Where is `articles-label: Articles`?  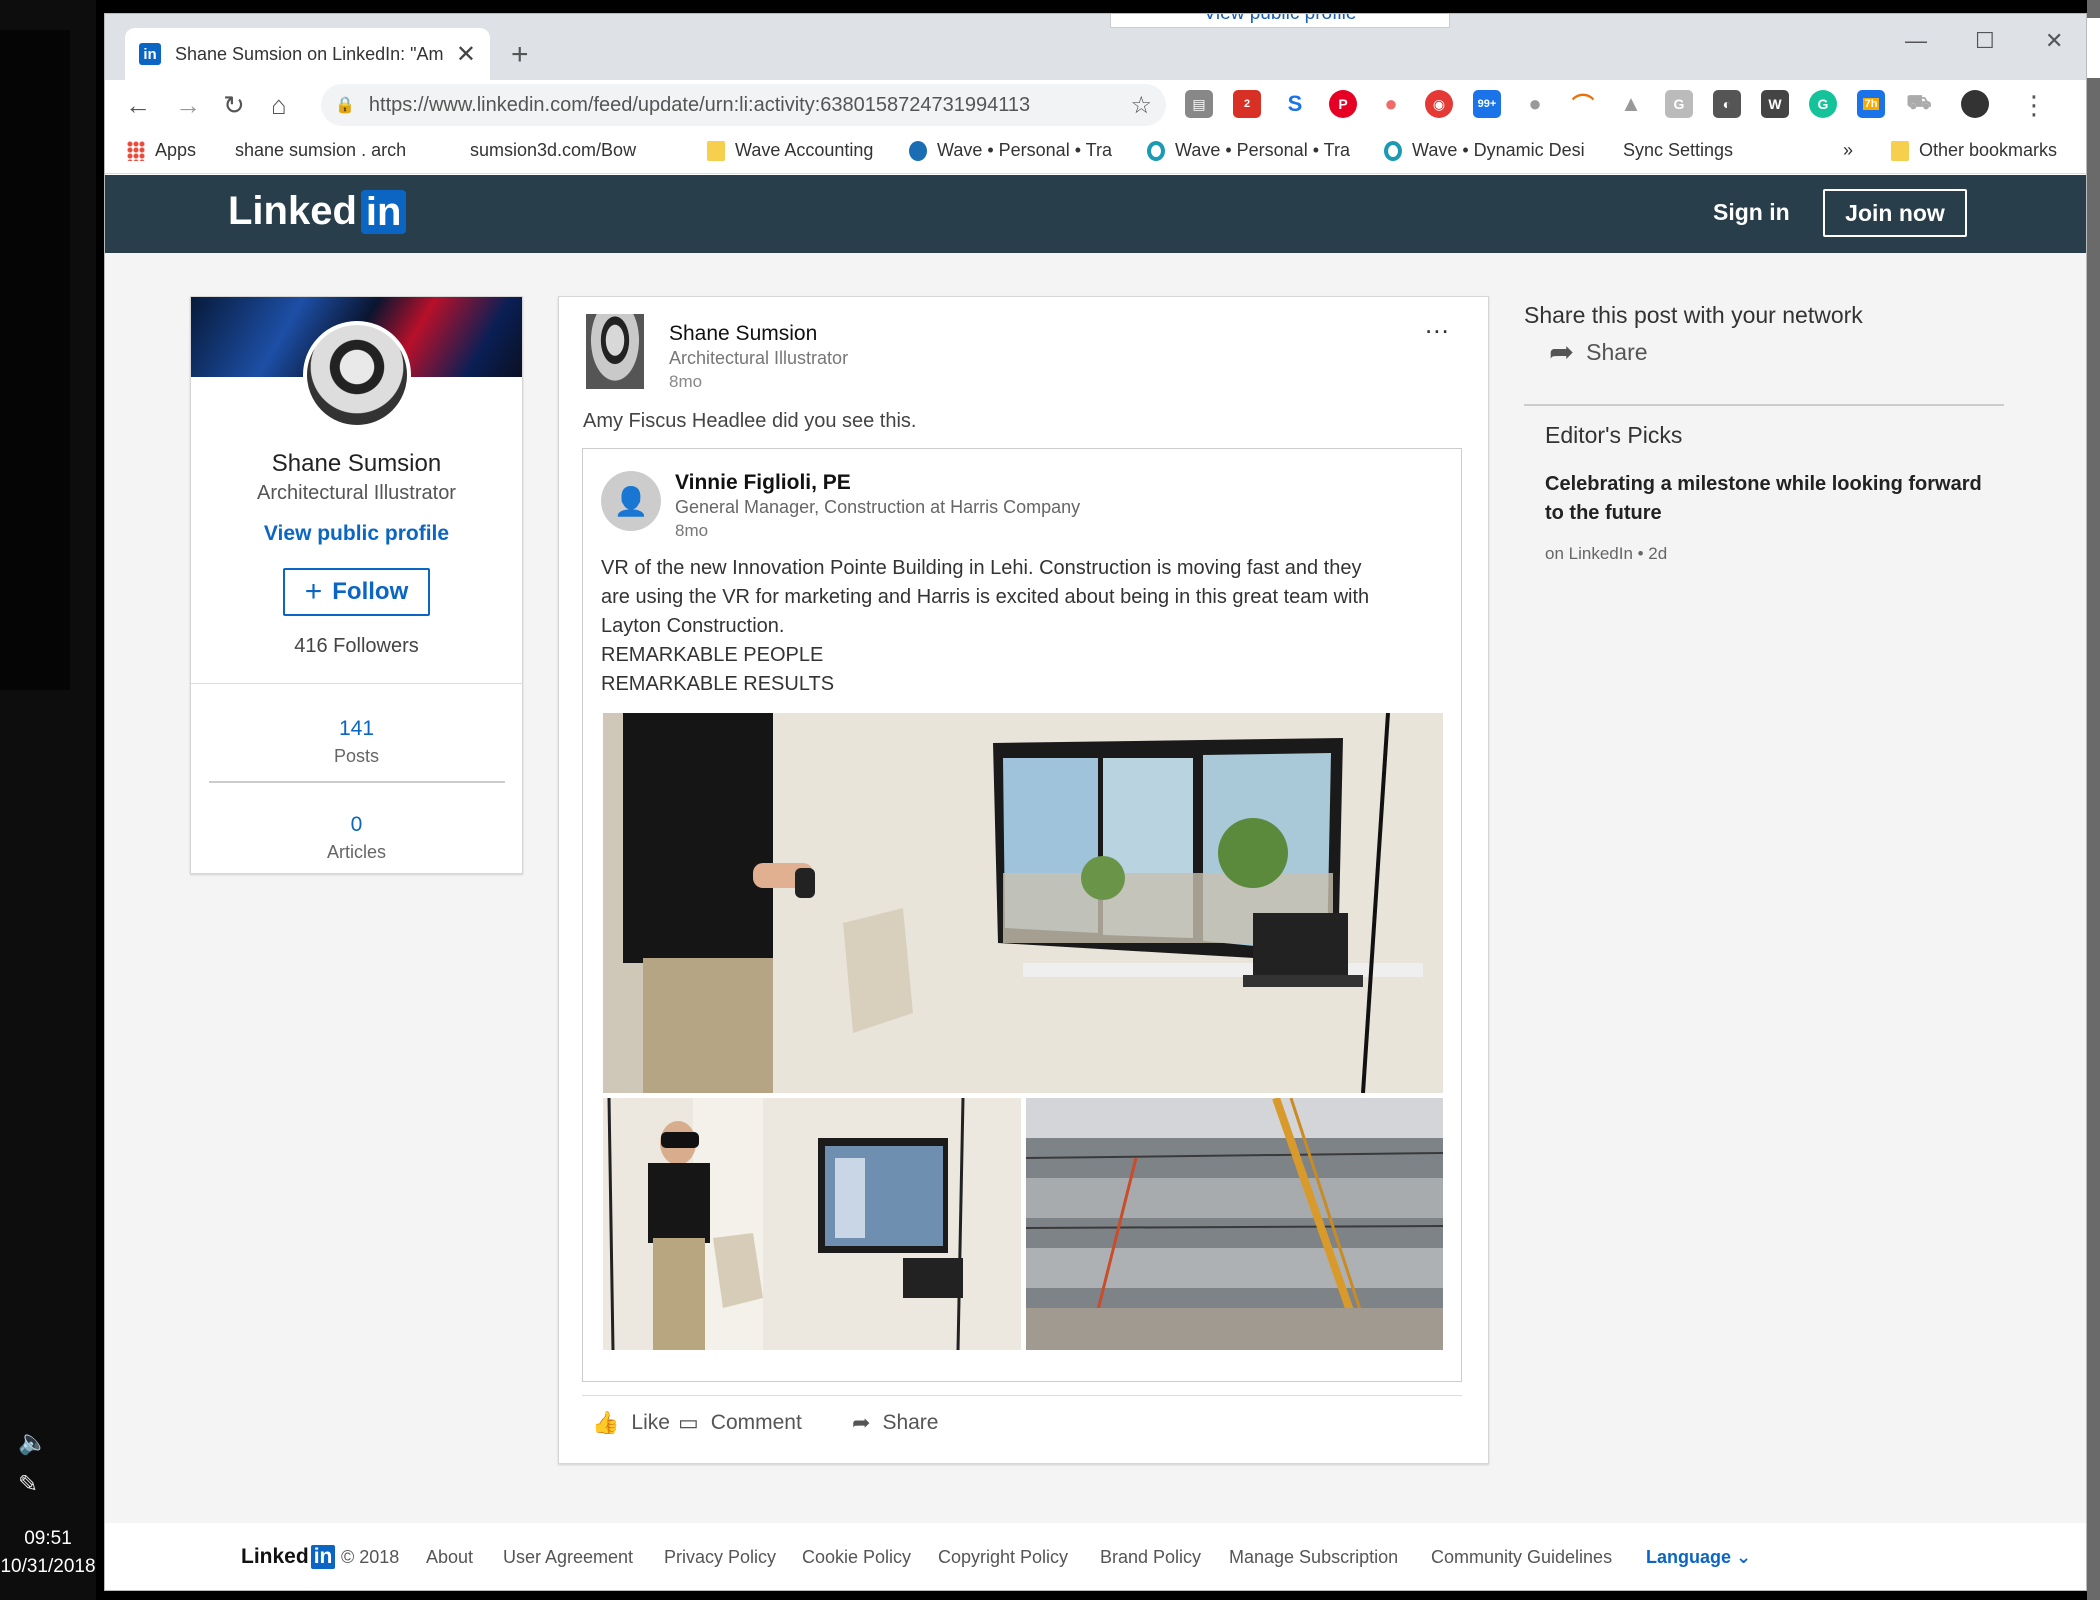 articles-label: Articles is located at coordinates (356, 852).